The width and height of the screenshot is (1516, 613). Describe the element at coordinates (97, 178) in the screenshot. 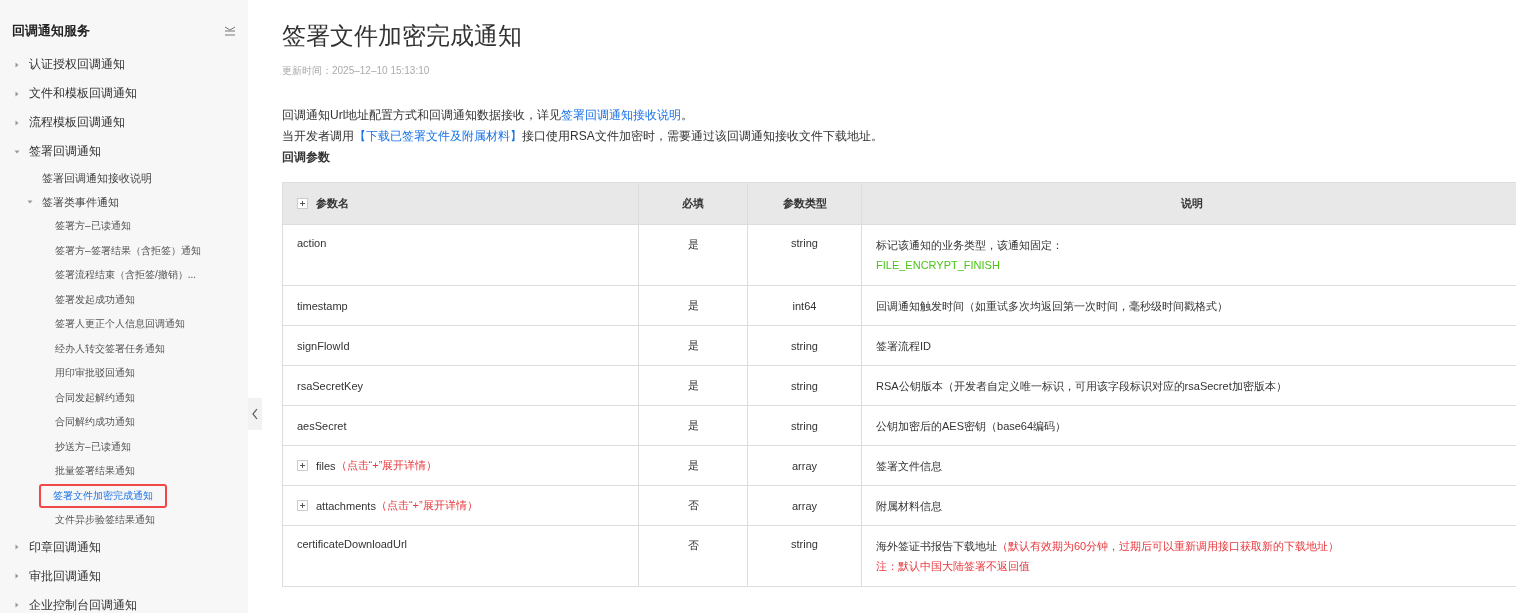

I see `nav-item: 签署回调通知接收说明` at that location.